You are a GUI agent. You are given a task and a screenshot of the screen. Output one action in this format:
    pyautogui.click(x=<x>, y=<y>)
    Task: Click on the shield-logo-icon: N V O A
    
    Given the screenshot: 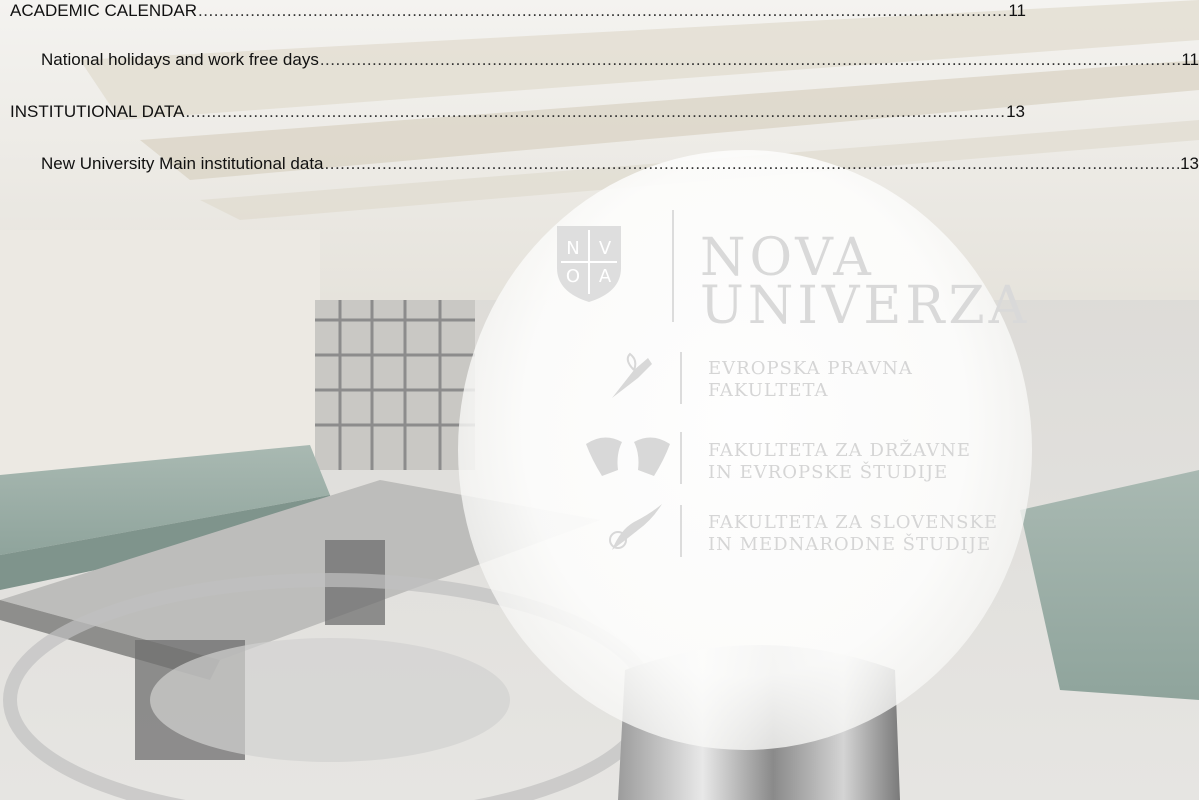 What is the action you would take?
    pyautogui.click(x=589, y=264)
    